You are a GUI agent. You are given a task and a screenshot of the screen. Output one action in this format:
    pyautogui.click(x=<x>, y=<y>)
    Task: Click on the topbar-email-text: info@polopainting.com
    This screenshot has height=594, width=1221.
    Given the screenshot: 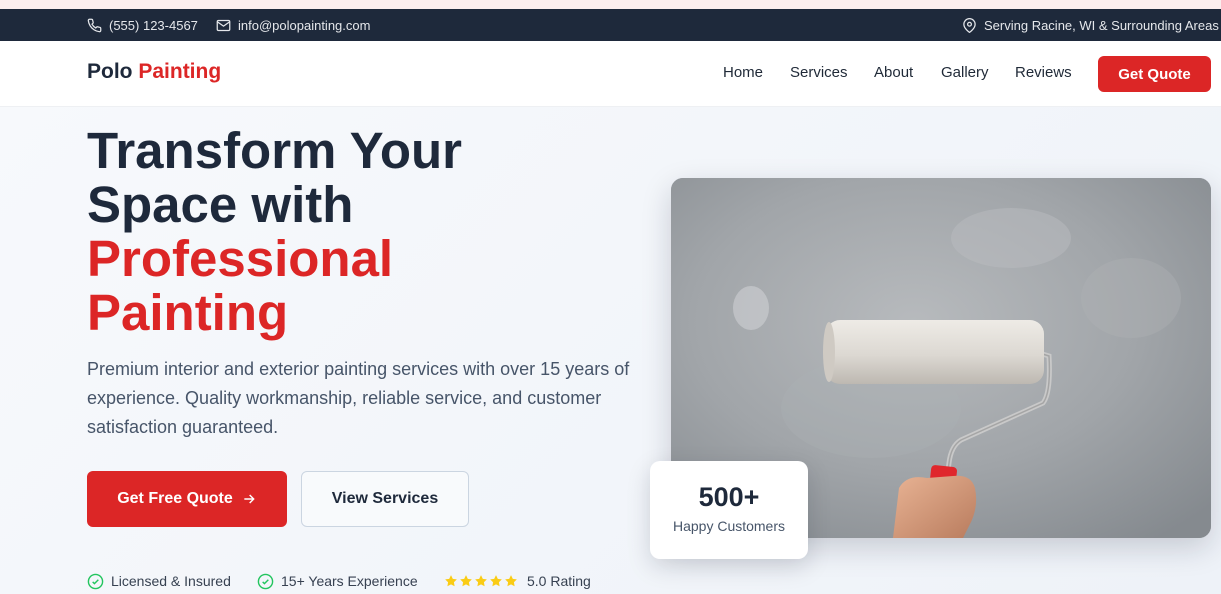 What is the action you would take?
    pyautogui.click(x=304, y=25)
    